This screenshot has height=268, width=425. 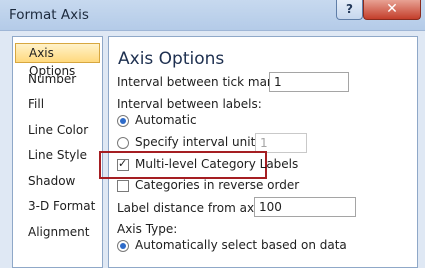 What do you see at coordinates (217, 185) in the screenshot?
I see `reverse-order-label: Categories in reverse order` at bounding box center [217, 185].